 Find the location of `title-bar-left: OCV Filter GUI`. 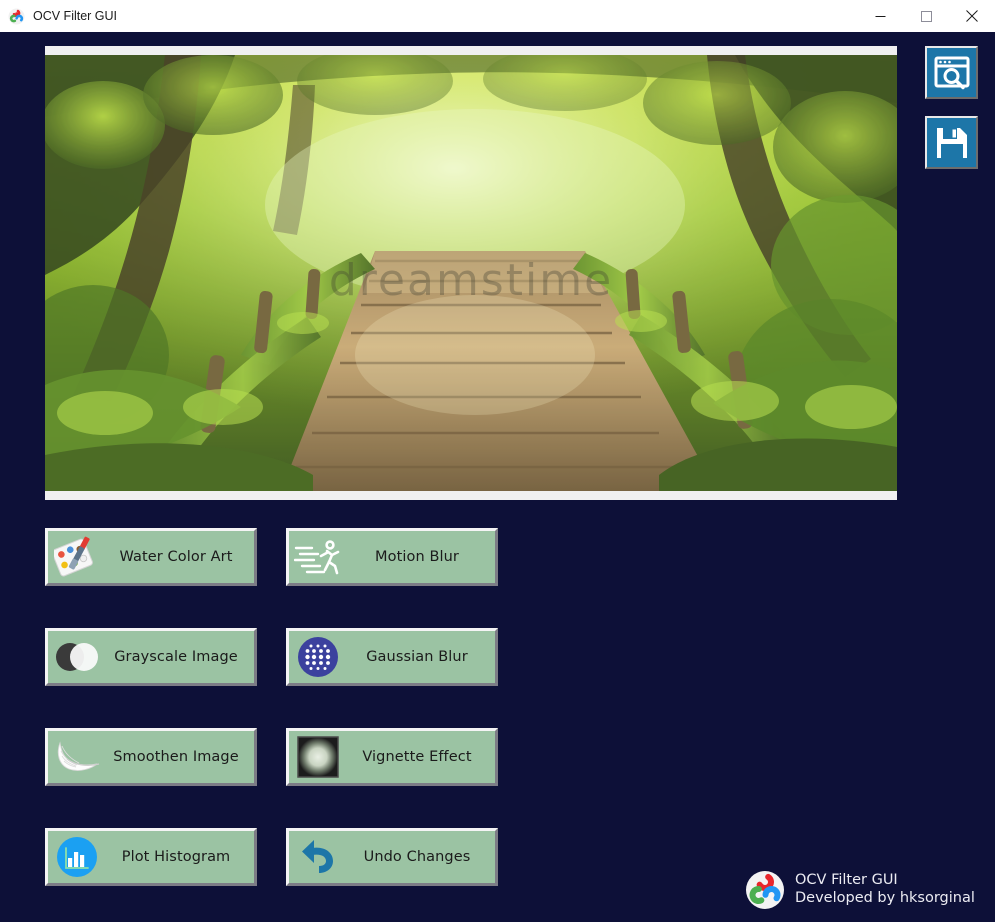

title-bar-left: OCV Filter GUI is located at coordinates (58, 16).